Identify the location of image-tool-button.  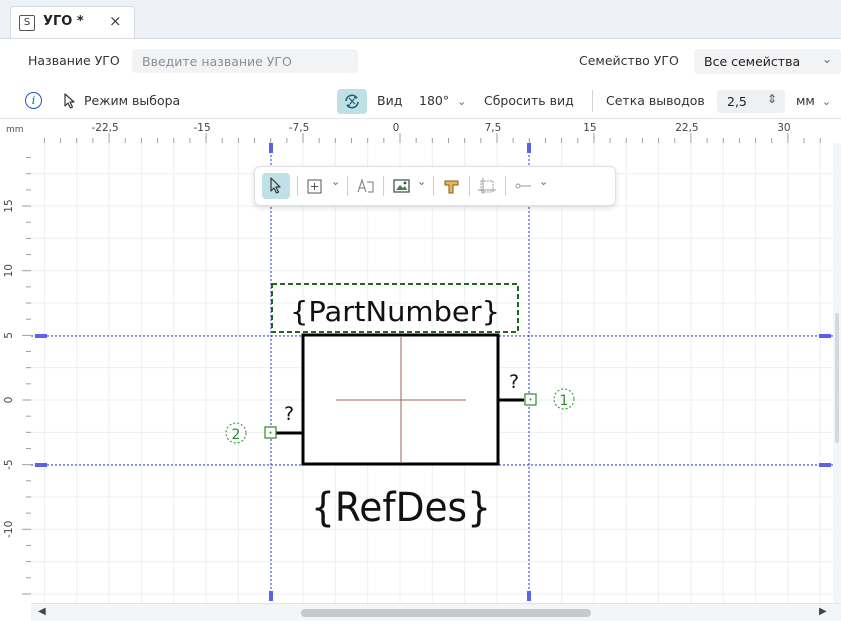
(402, 186).